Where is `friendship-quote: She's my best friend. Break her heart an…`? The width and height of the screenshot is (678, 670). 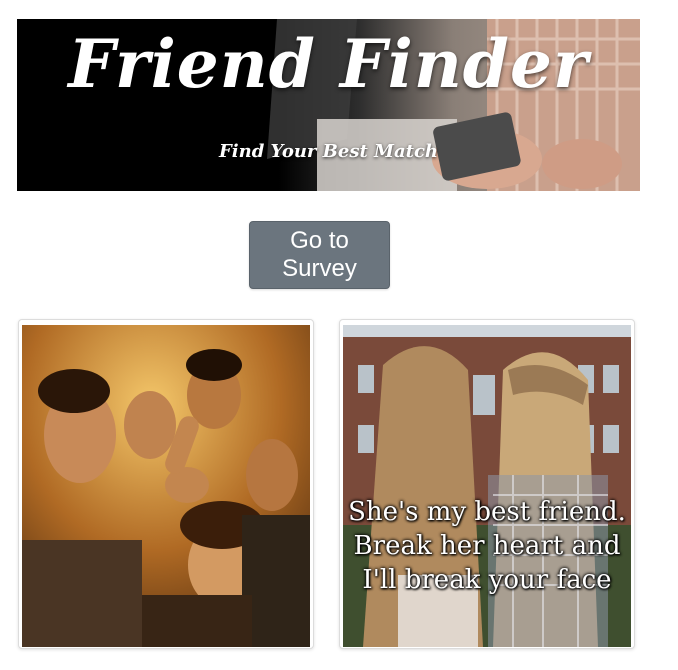 friendship-quote: She's my best friend. Break her heart an… is located at coordinates (487, 546).